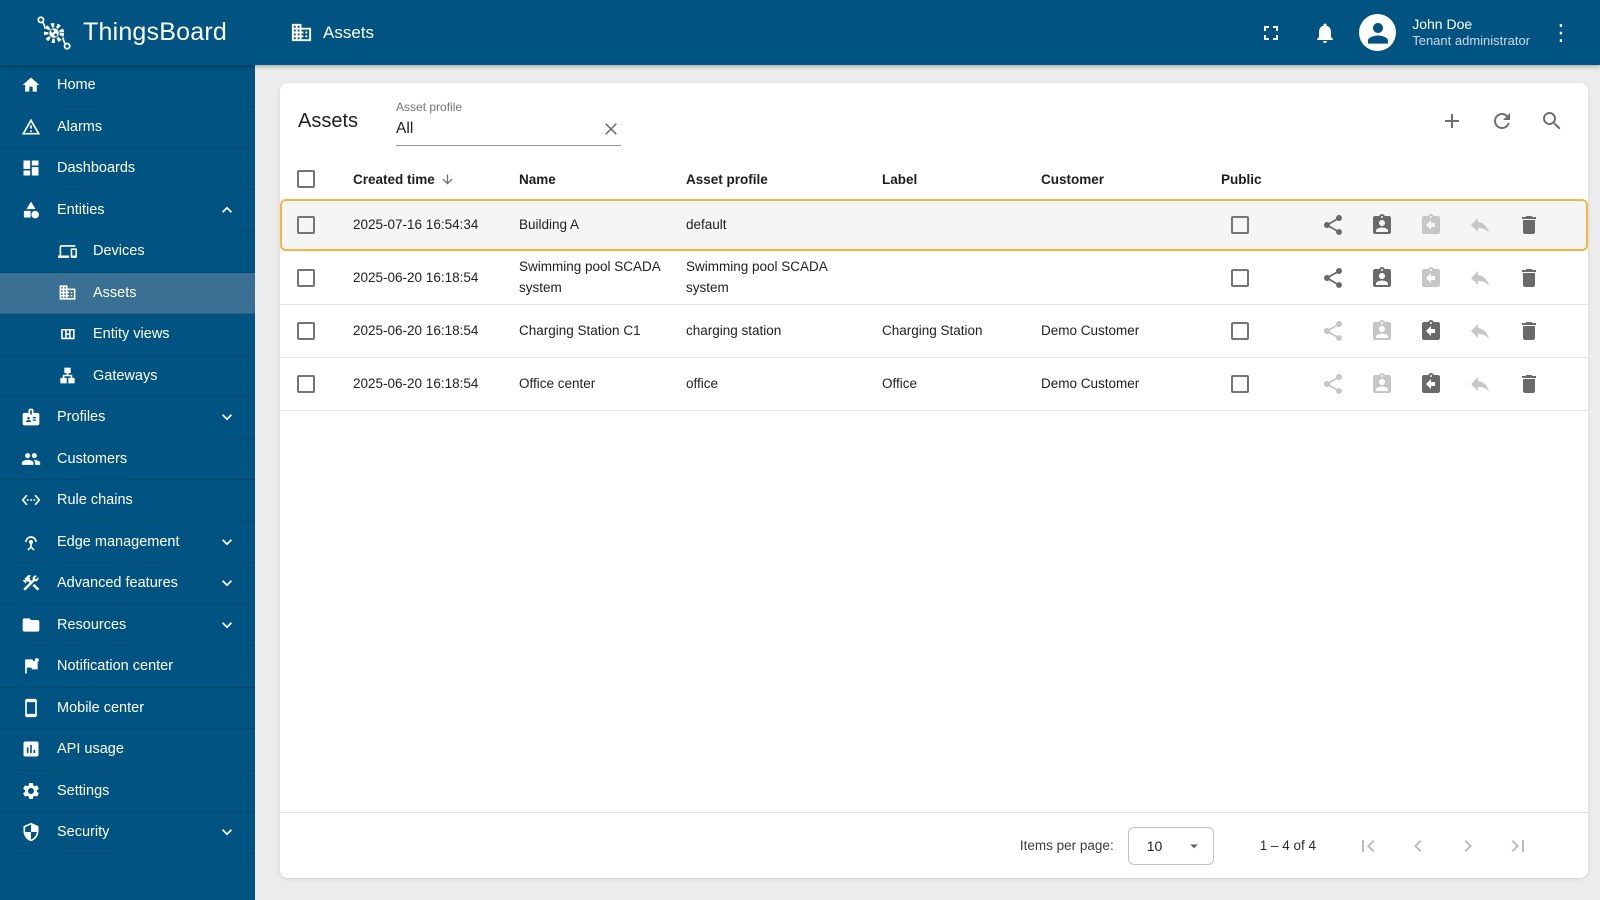  Describe the element at coordinates (1170, 845) in the screenshot. I see `items-per-page-select: 10` at that location.